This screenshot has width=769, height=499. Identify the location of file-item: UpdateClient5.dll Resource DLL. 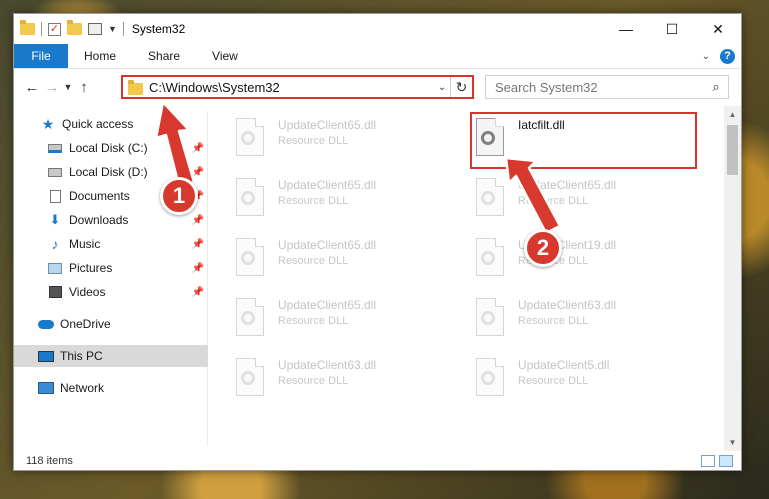
(587, 379).